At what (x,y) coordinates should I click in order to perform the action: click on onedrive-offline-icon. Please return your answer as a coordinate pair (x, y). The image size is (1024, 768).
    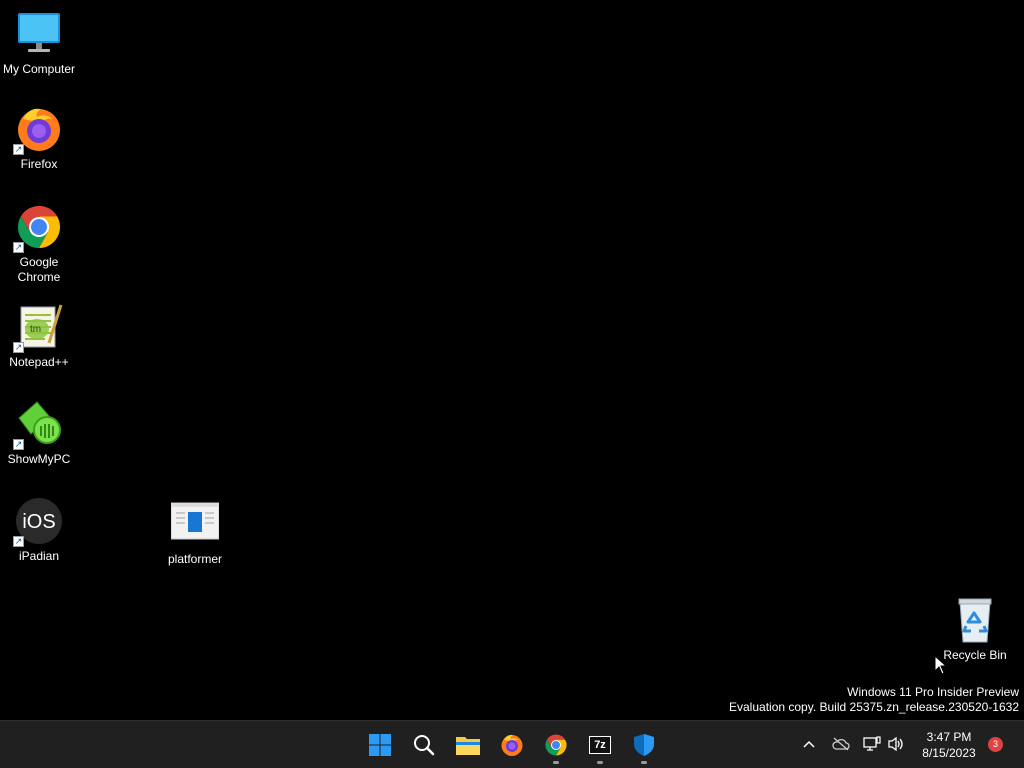
    Looking at the image, I should click on (841, 744).